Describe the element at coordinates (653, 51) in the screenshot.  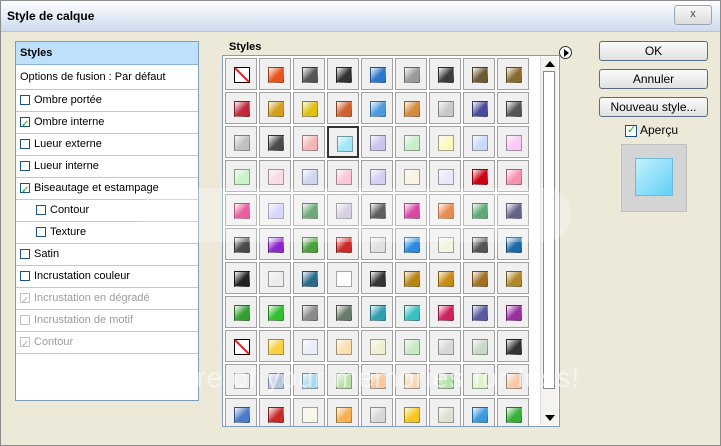
I see `ok-button: OK` at that location.